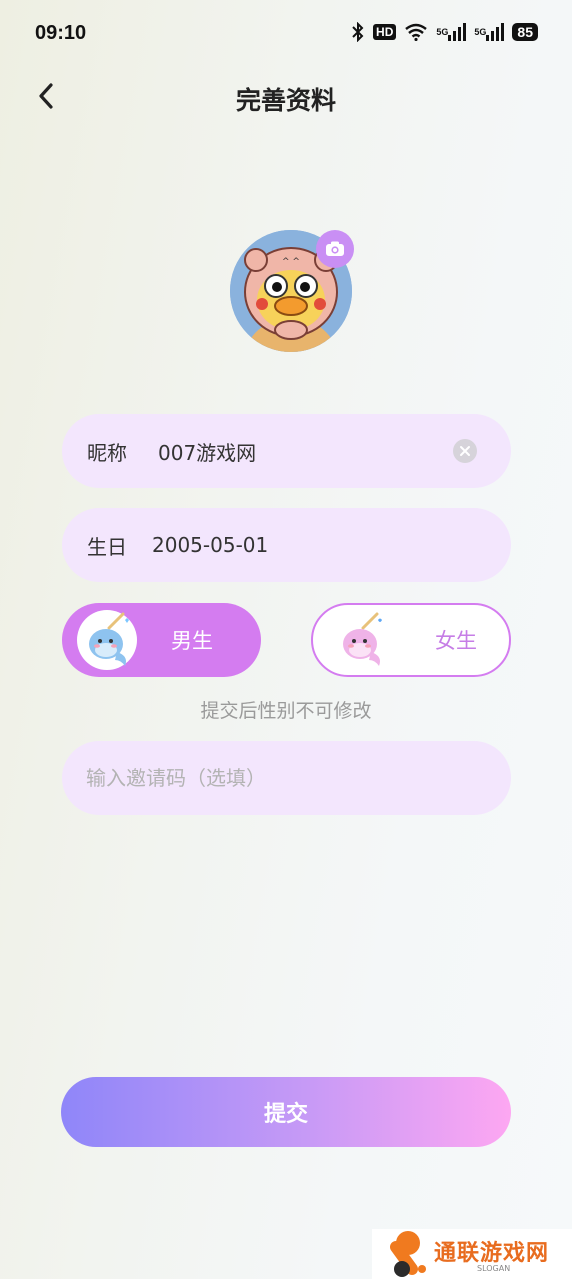 The width and height of the screenshot is (572, 1279). I want to click on invite-code-input, so click(286, 778).